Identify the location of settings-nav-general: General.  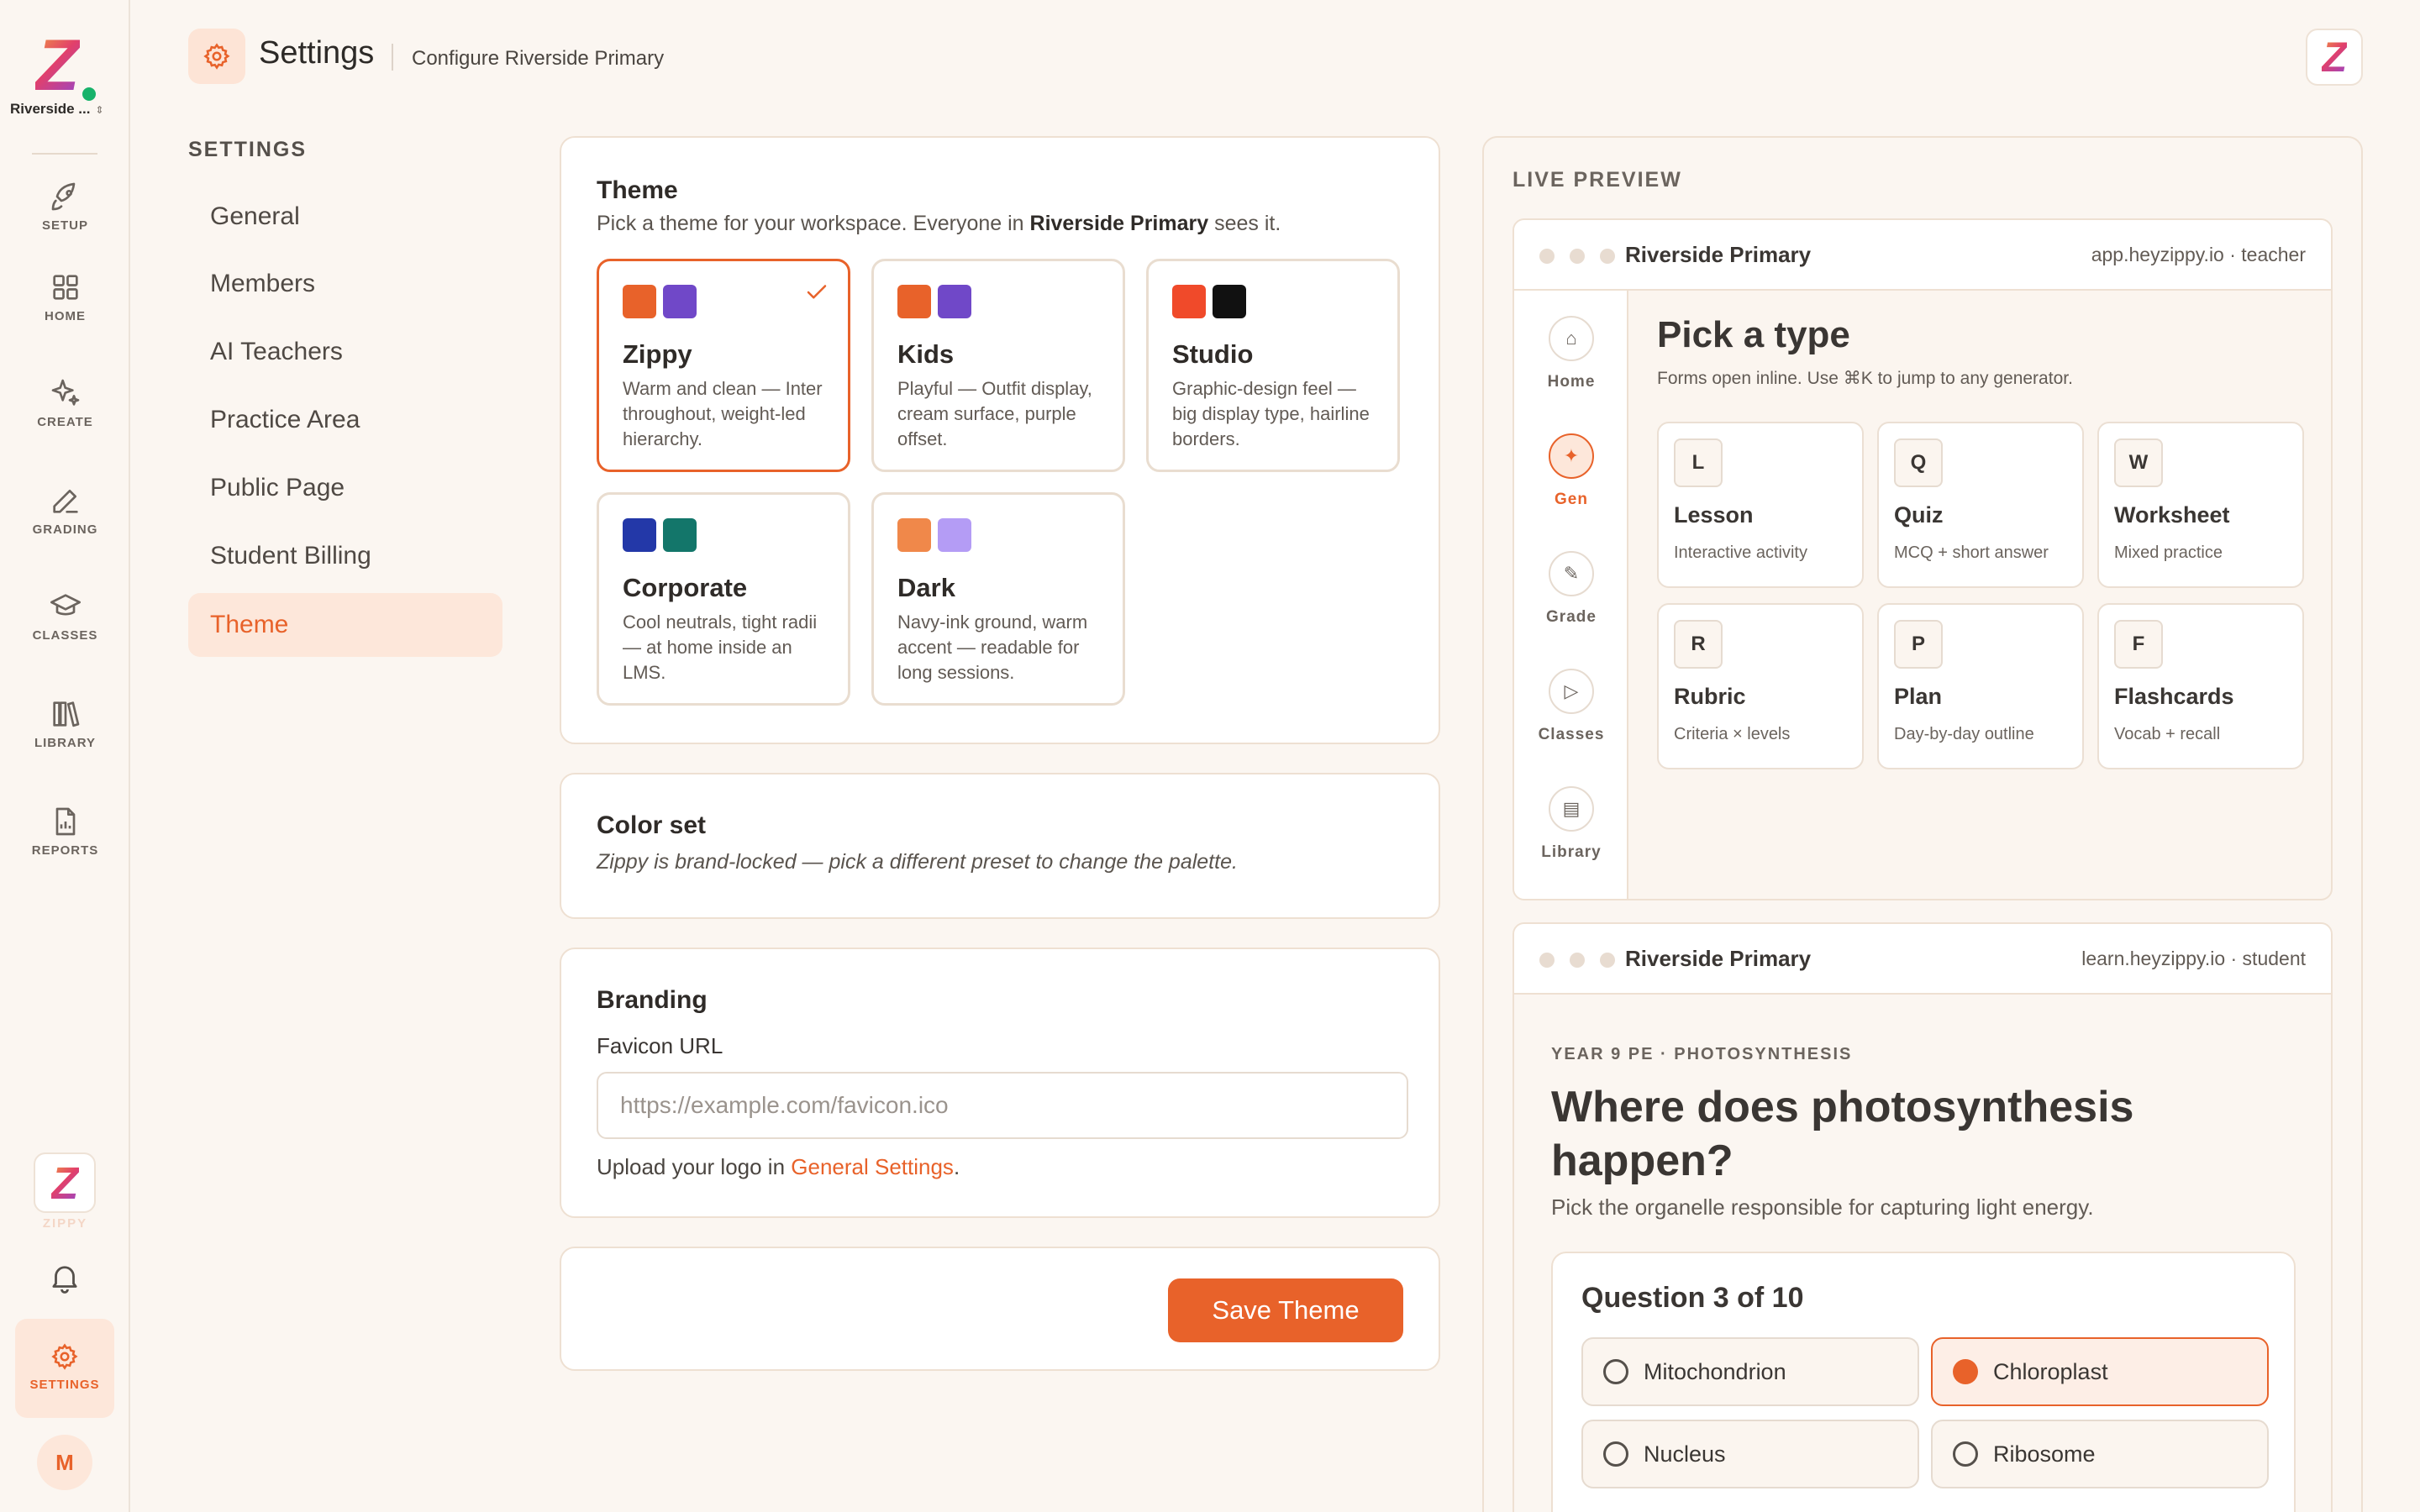
(345, 217).